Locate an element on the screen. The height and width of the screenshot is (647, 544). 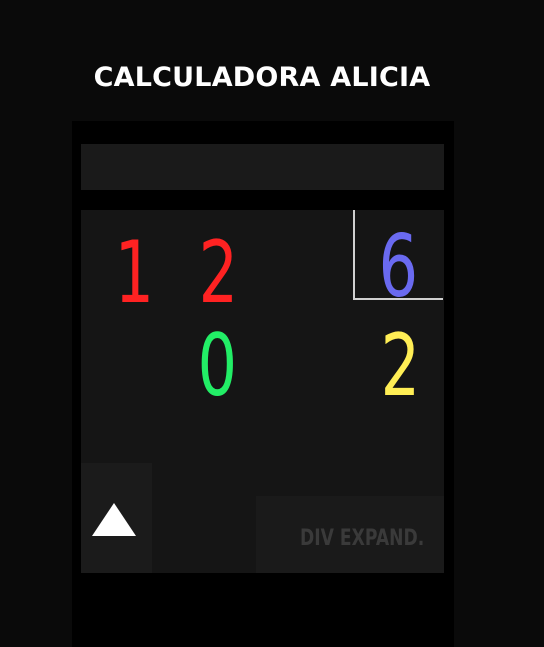
div-expand-label: DIV EXPAND. is located at coordinates (361, 538).